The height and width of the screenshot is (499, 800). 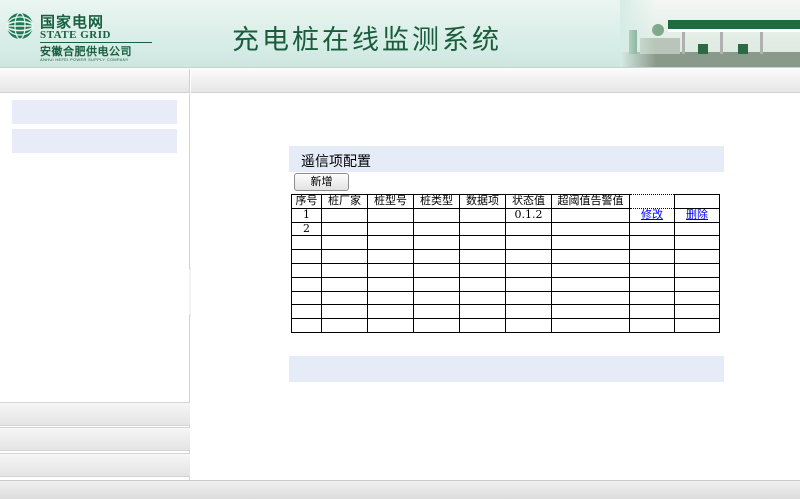 I want to click on content-top-bar, so click(x=495, y=81).